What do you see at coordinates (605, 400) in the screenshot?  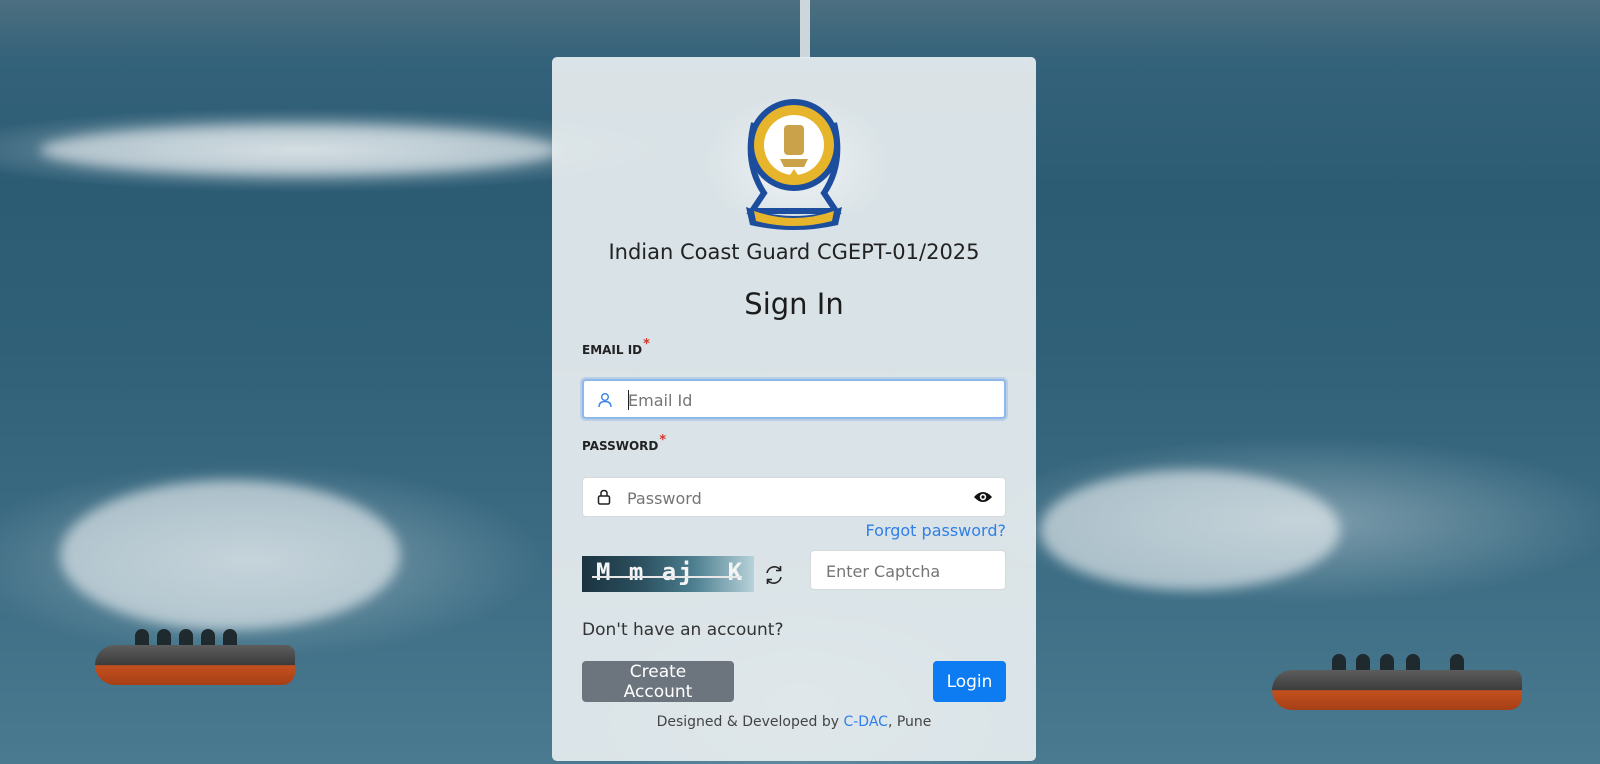 I see `user-icon` at bounding box center [605, 400].